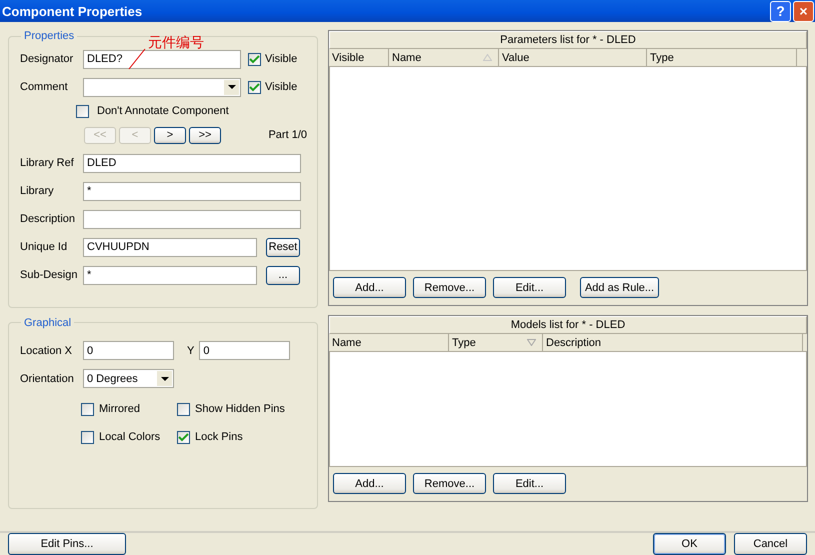 The width and height of the screenshot is (815, 555). I want to click on field-label: Y, so click(190, 350).